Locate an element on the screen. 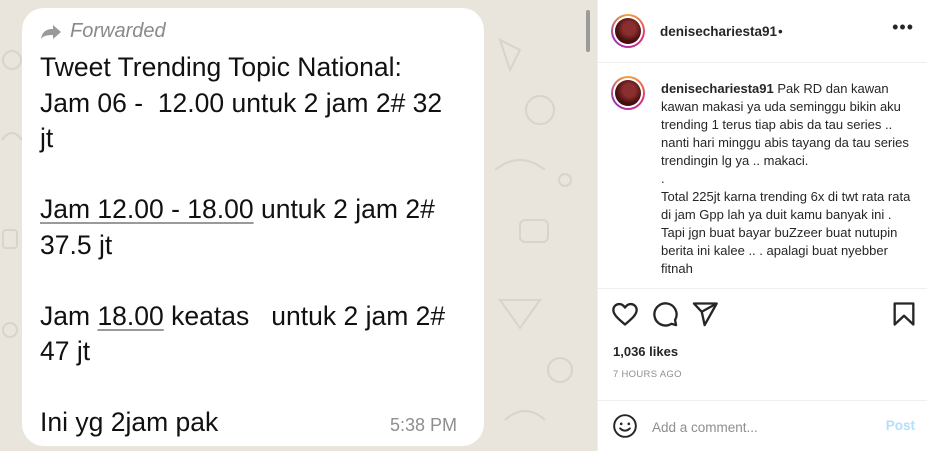 Image resolution: width=927 pixels, height=451 pixels. msg-line: untuk 2 jam 2# is located at coordinates (344, 209).